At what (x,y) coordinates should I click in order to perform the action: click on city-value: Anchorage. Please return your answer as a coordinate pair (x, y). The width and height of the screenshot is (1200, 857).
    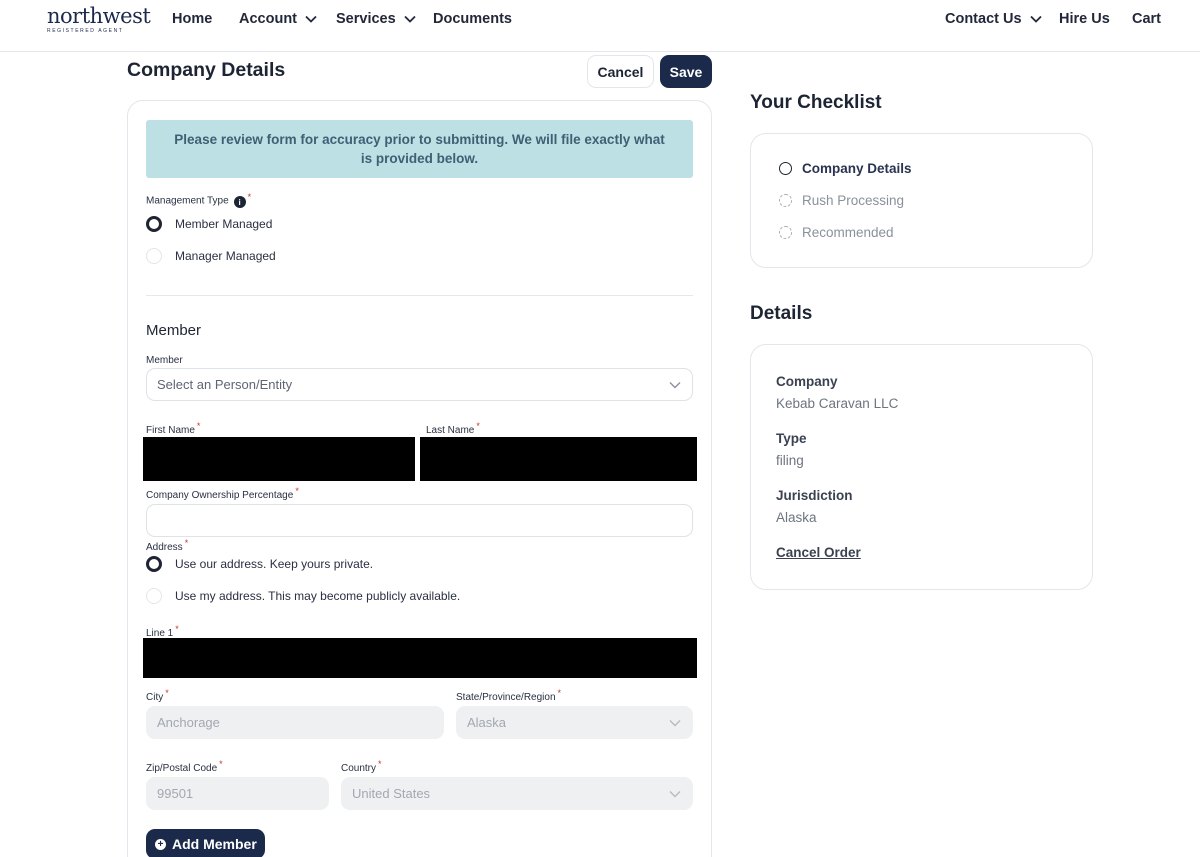
    Looking at the image, I should click on (188, 722).